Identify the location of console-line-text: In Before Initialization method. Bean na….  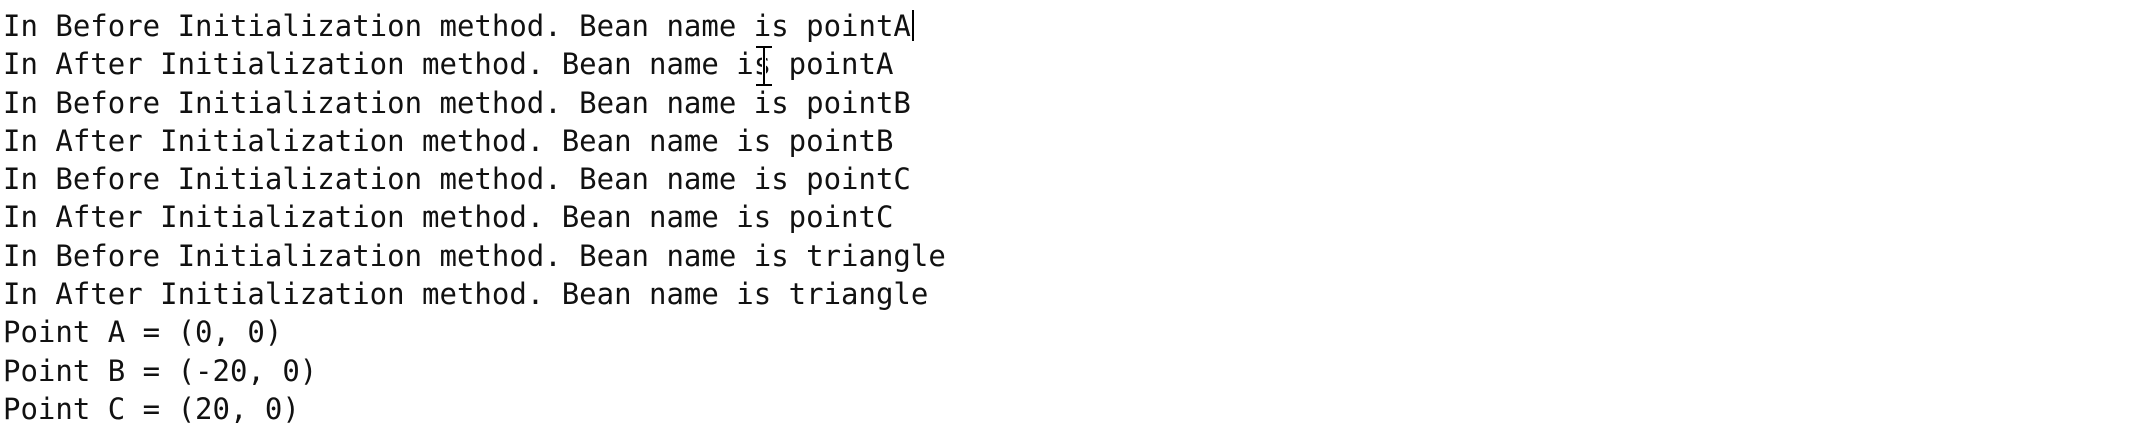
(457, 26).